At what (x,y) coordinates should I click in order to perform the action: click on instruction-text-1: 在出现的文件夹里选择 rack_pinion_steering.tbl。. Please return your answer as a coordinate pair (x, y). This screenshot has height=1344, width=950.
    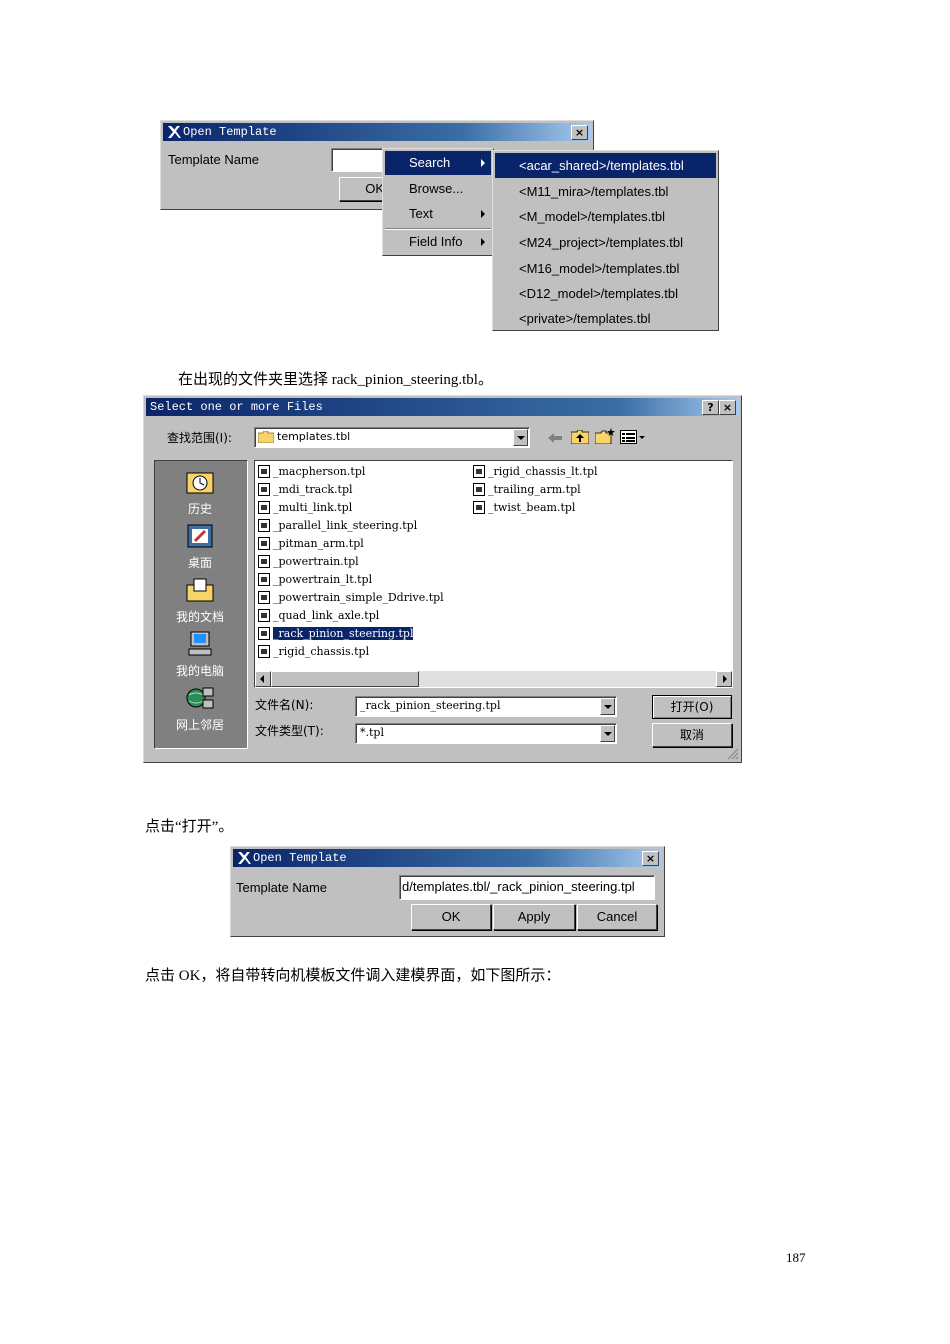
    Looking at the image, I should click on (335, 380).